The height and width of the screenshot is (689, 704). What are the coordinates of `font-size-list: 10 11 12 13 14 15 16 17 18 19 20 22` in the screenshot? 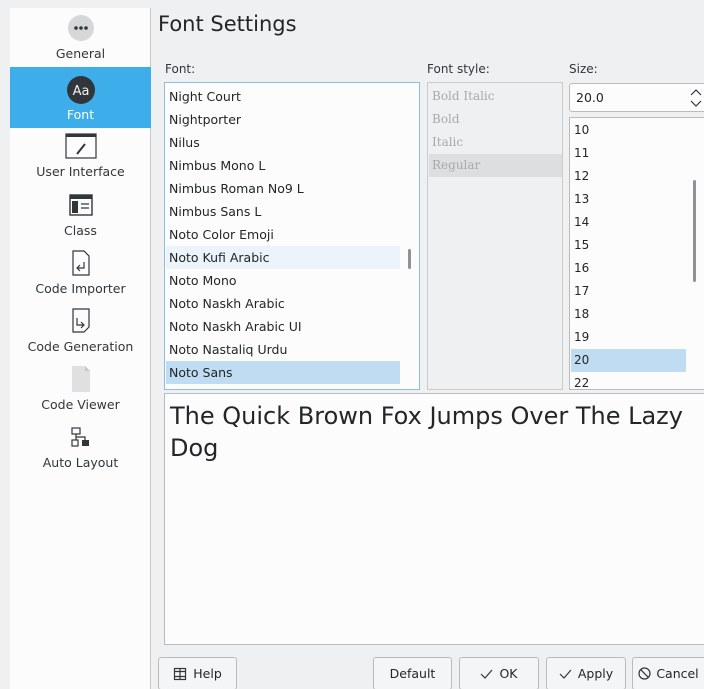 It's located at (636, 253).